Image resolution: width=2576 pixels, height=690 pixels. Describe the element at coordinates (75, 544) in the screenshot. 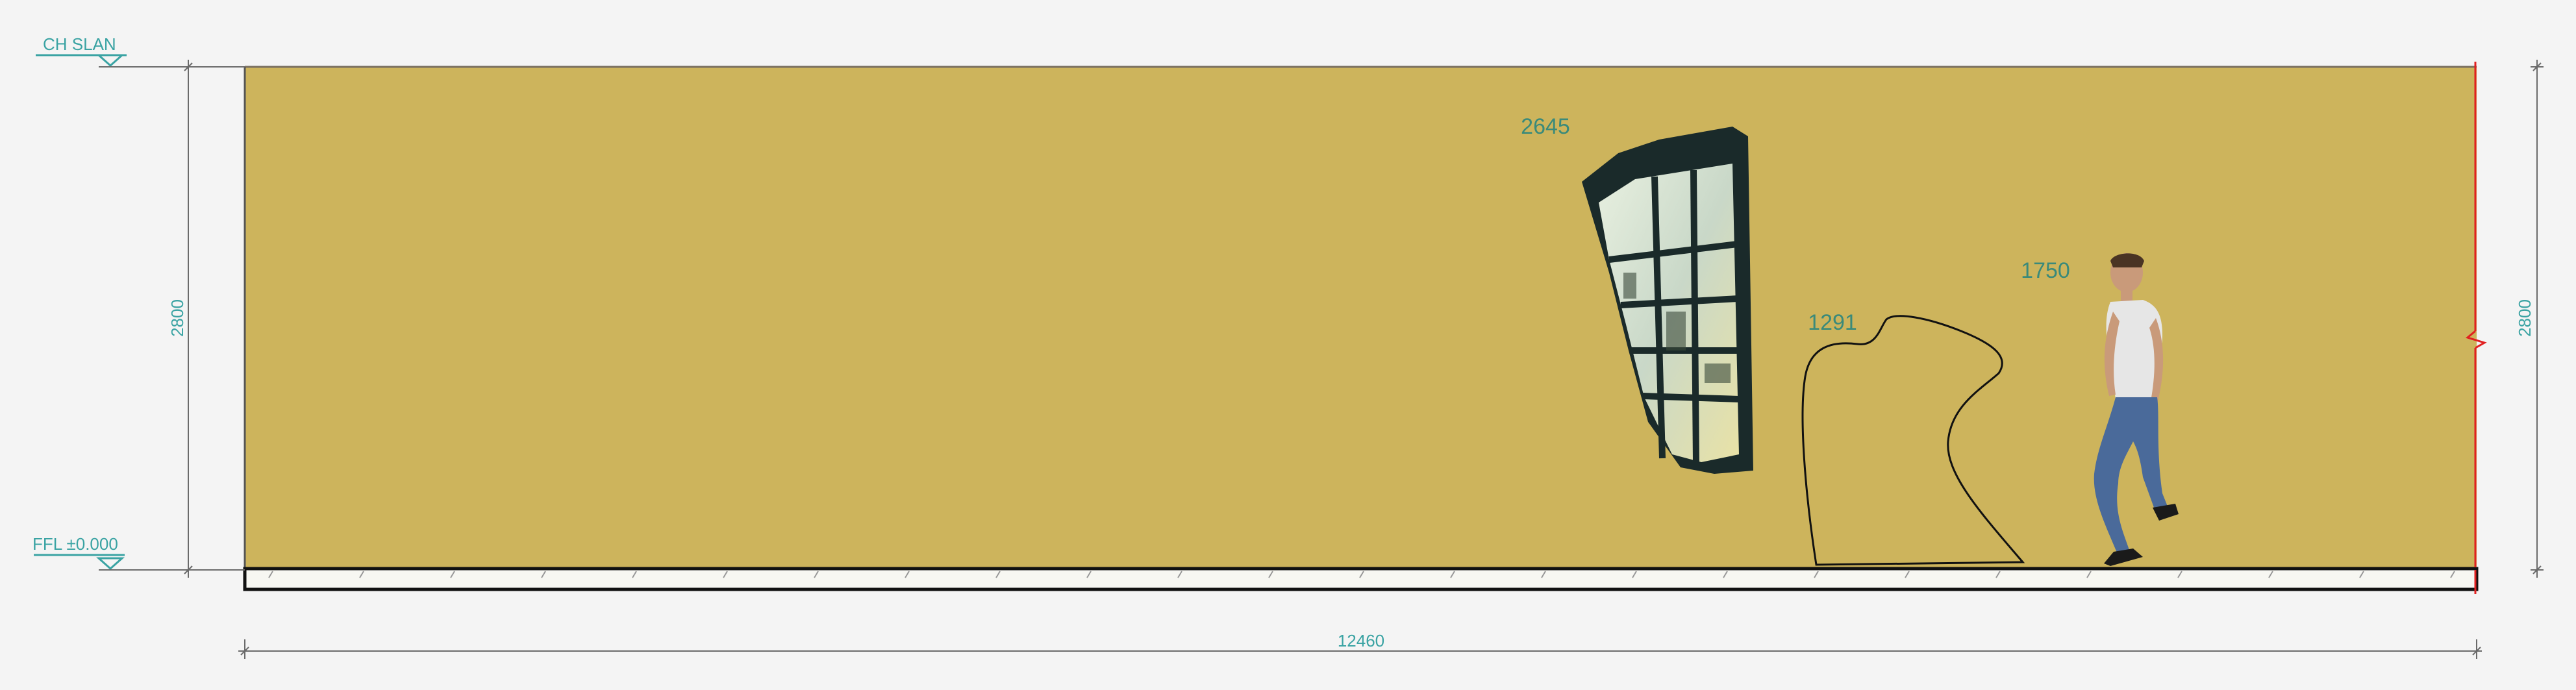

I see `level-label-floor: FFL ±0.000` at that location.